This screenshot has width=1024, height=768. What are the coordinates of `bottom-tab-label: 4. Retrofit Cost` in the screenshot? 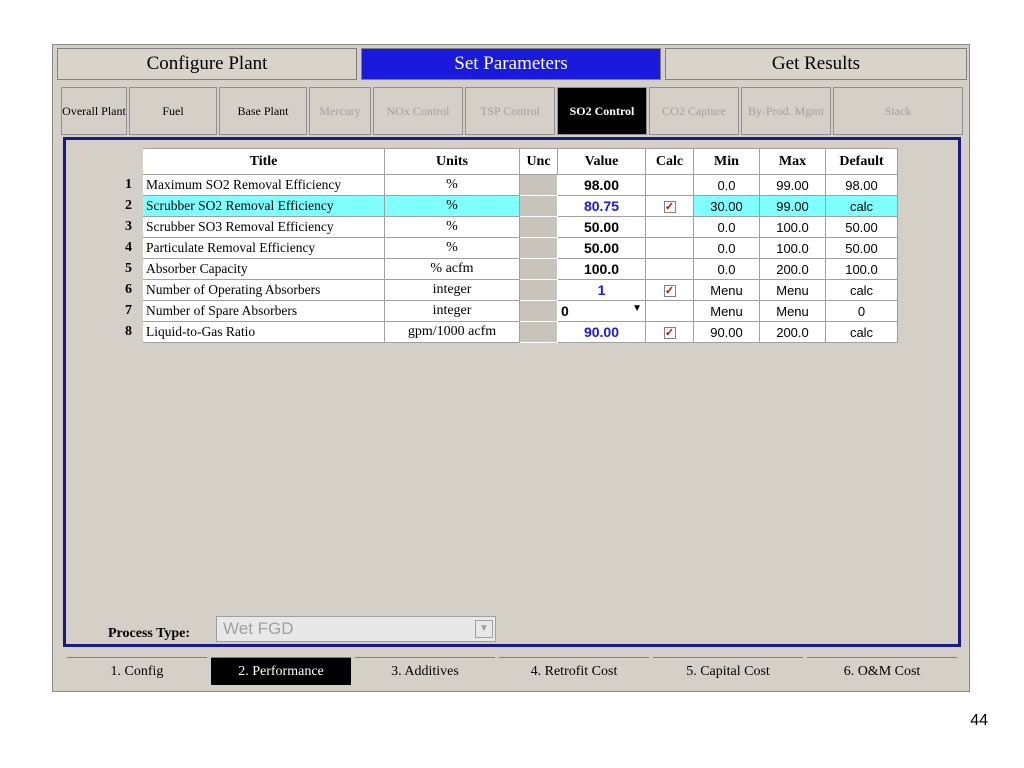 It's located at (574, 671).